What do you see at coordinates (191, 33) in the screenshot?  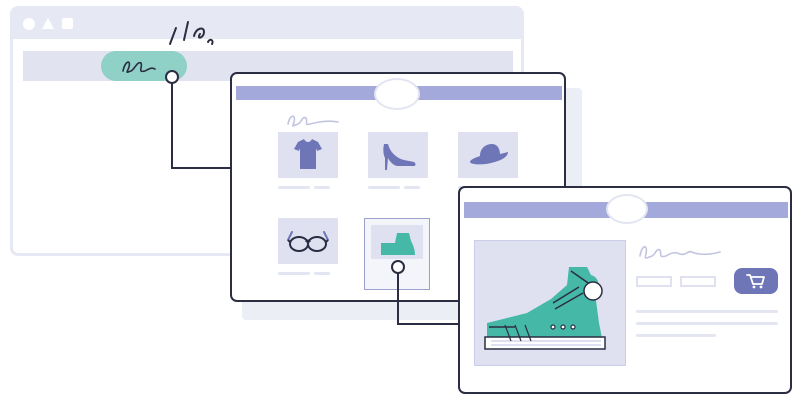 I see `sparkle-icon` at bounding box center [191, 33].